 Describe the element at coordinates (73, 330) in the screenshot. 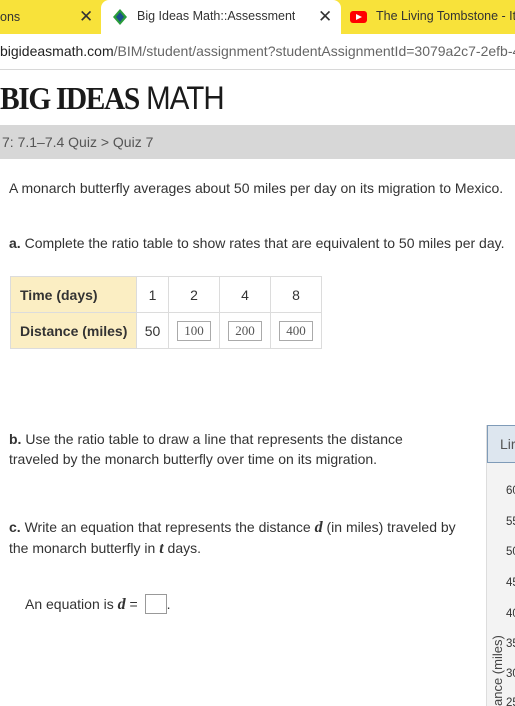

I see `row-header-distance: Distance (miles)` at that location.